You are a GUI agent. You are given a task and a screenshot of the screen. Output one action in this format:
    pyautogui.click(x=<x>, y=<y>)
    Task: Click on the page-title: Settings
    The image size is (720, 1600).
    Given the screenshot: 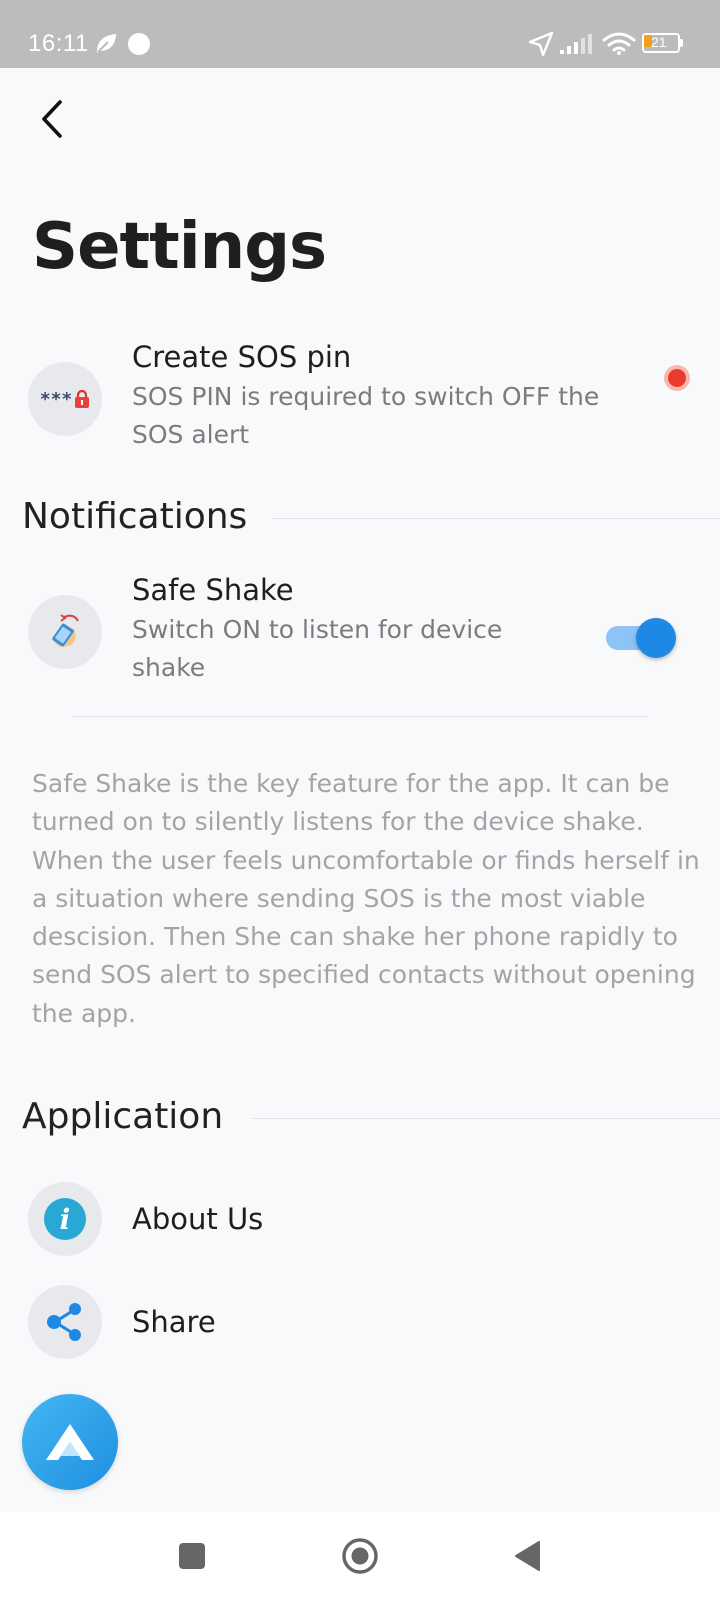 What is the action you would take?
    pyautogui.click(x=179, y=247)
    